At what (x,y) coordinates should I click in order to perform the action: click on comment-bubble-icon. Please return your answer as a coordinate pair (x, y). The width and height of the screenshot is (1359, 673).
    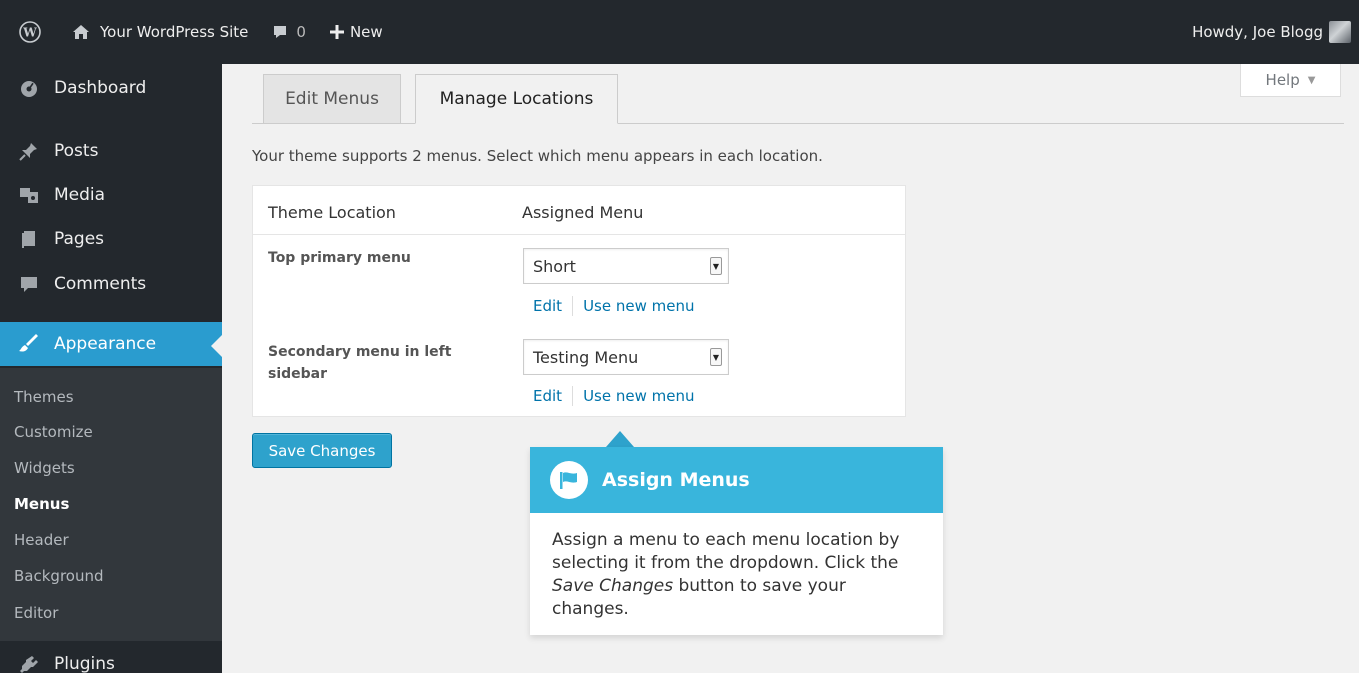
    Looking at the image, I should click on (280, 32).